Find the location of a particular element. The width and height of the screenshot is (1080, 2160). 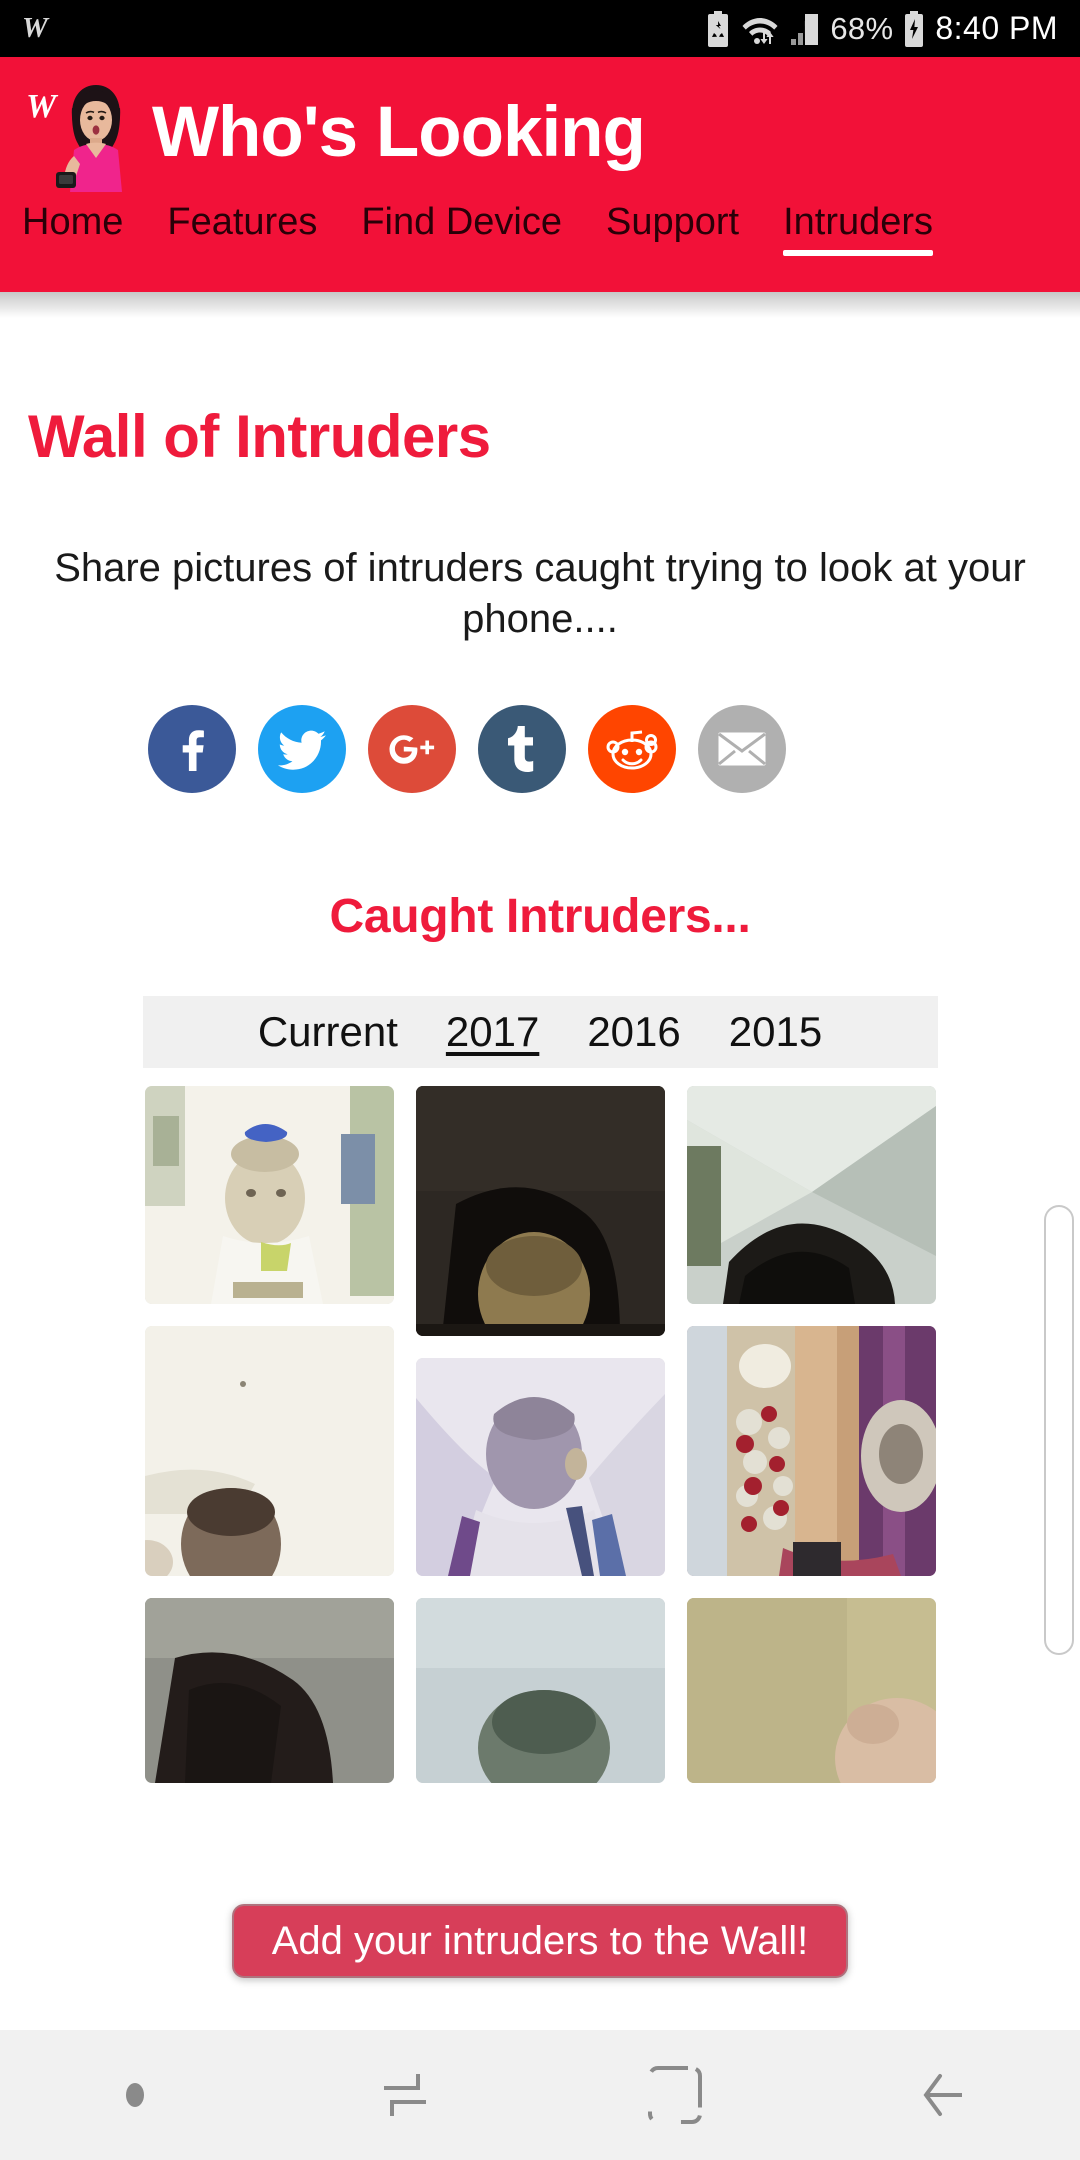

light-blue-blur-photo is located at coordinates (540, 1691).